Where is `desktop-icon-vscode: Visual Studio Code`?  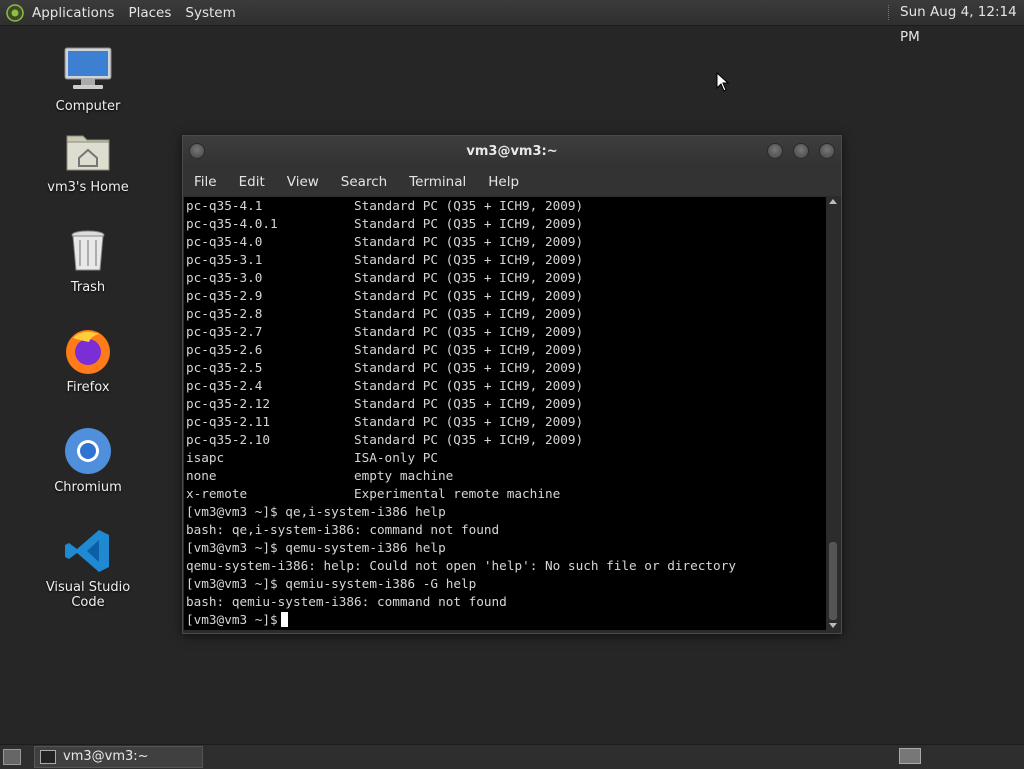
desktop-icon-vscode: Visual Studio Code is located at coordinates (88, 568).